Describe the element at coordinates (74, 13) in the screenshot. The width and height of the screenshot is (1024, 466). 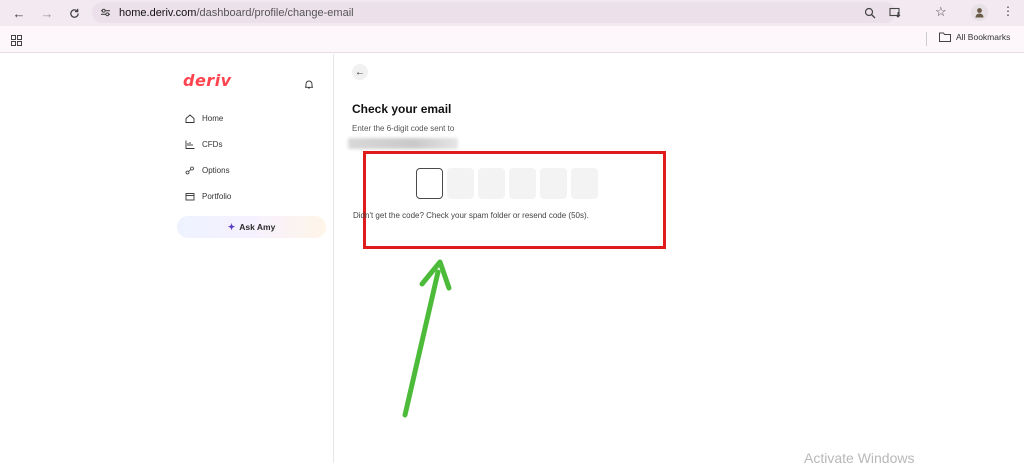
I see `reload-icon` at that location.